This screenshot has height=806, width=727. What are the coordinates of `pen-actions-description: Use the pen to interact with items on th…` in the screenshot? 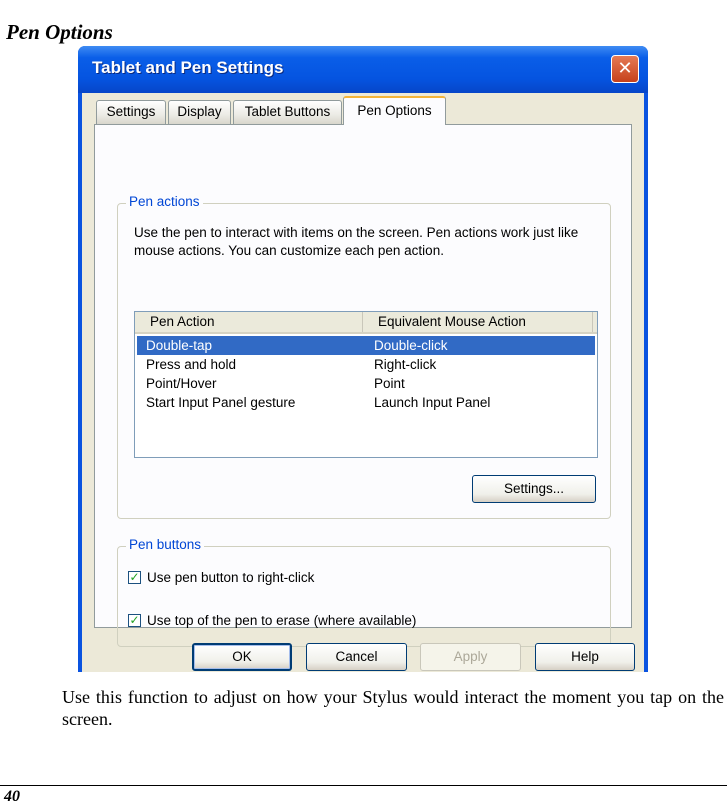 It's located at (356, 241).